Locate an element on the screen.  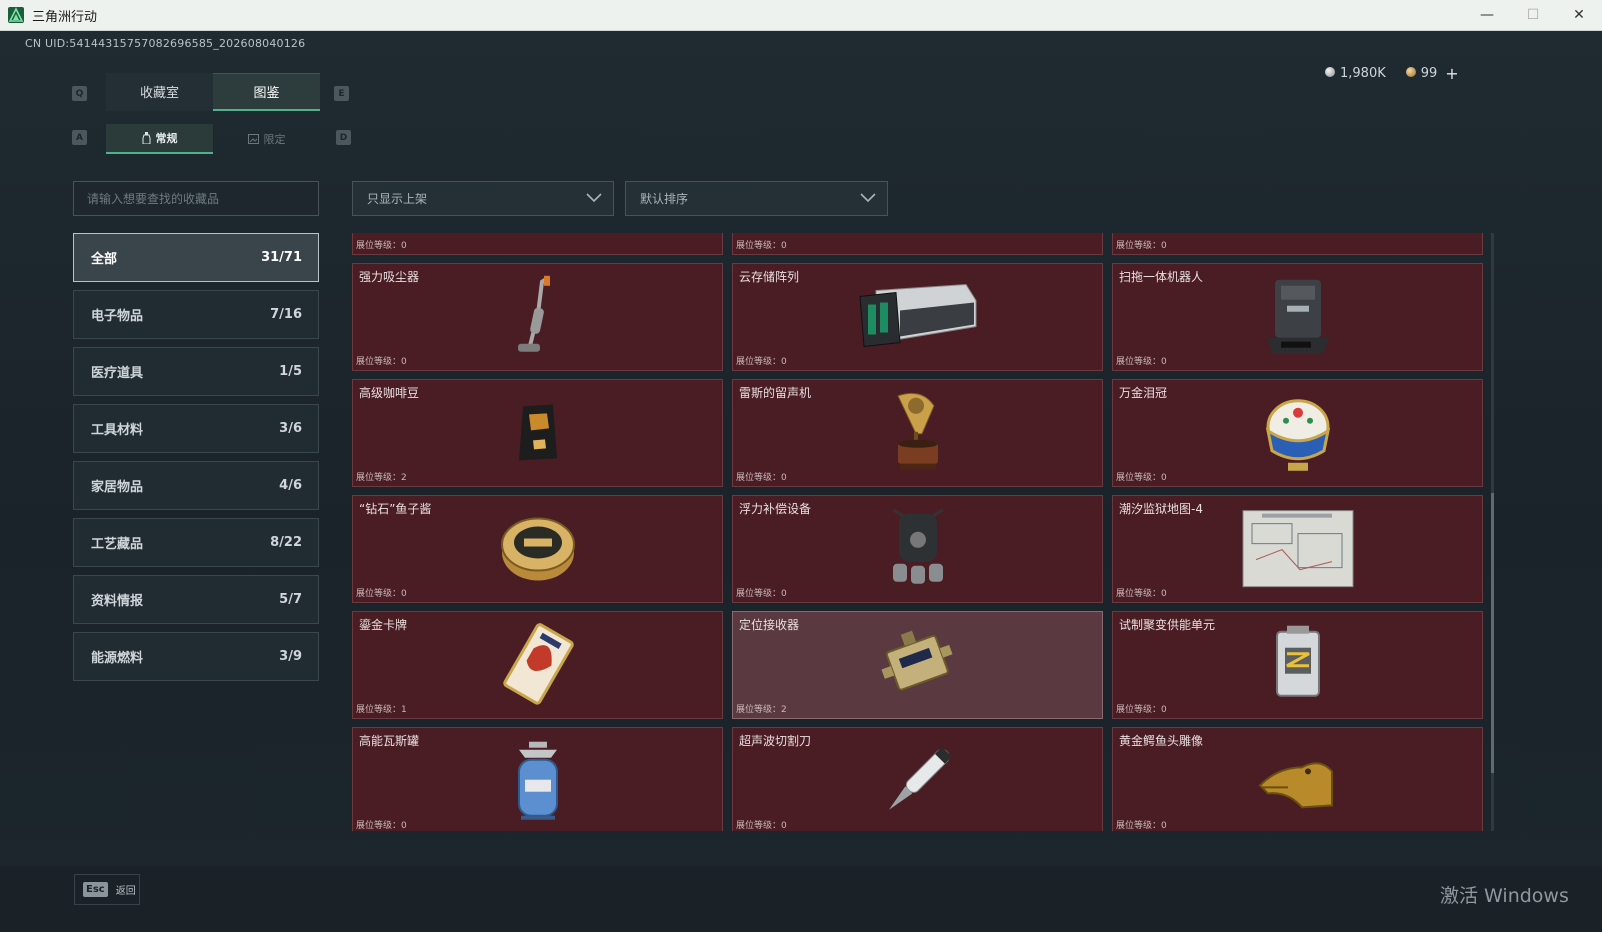
sort-dropdown: 默认排序 is located at coordinates (756, 198).